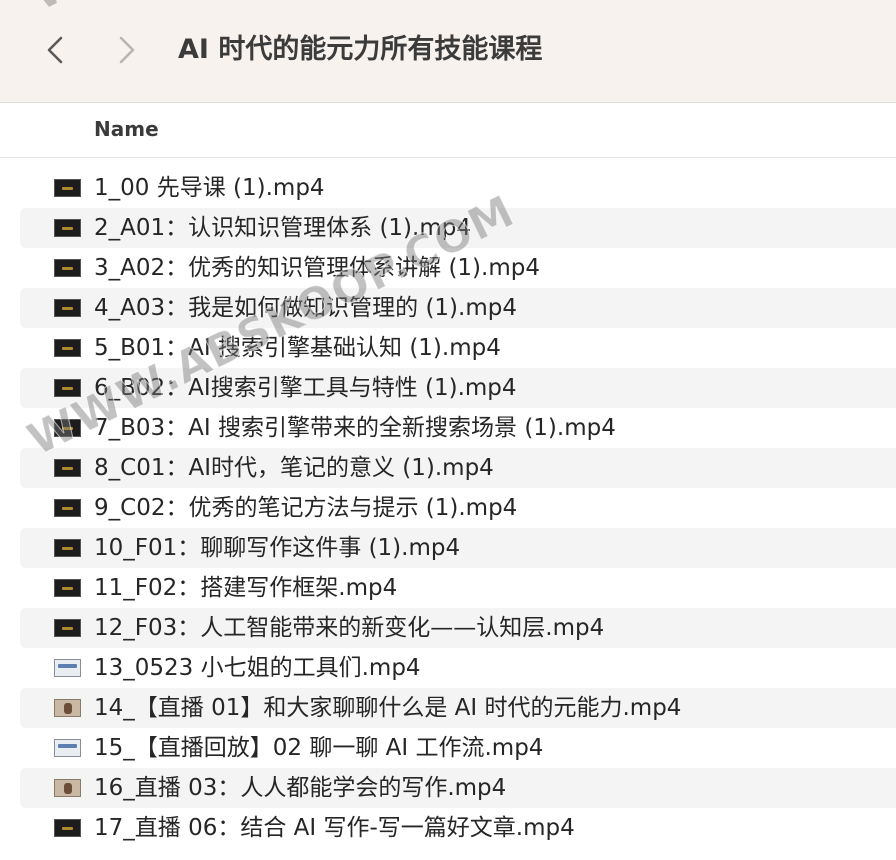 Image resolution: width=896 pixels, height=860 pixels. Describe the element at coordinates (282, 228) in the screenshot. I see `file-name: 2_A01：认识知识管理体系 (1).mp4` at that location.